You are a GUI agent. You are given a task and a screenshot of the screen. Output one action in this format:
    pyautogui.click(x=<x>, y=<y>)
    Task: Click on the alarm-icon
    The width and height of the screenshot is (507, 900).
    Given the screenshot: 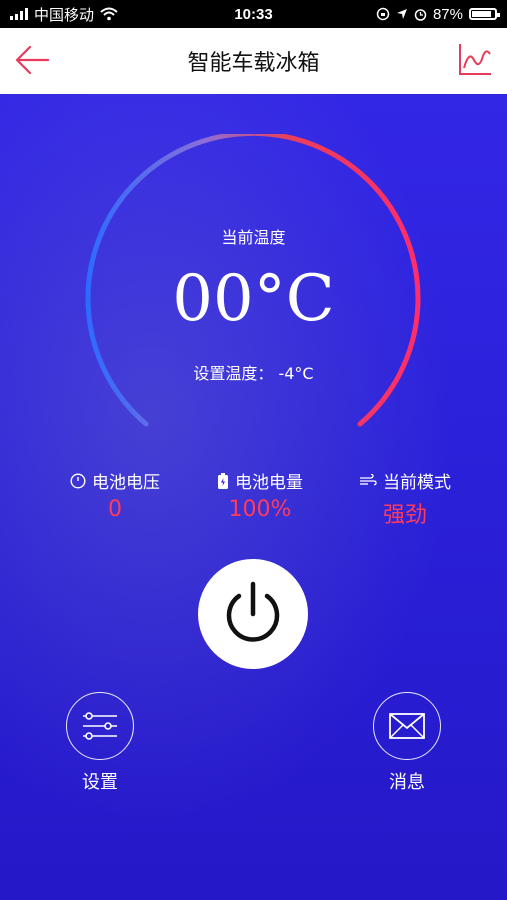 What is the action you would take?
    pyautogui.click(x=420, y=14)
    